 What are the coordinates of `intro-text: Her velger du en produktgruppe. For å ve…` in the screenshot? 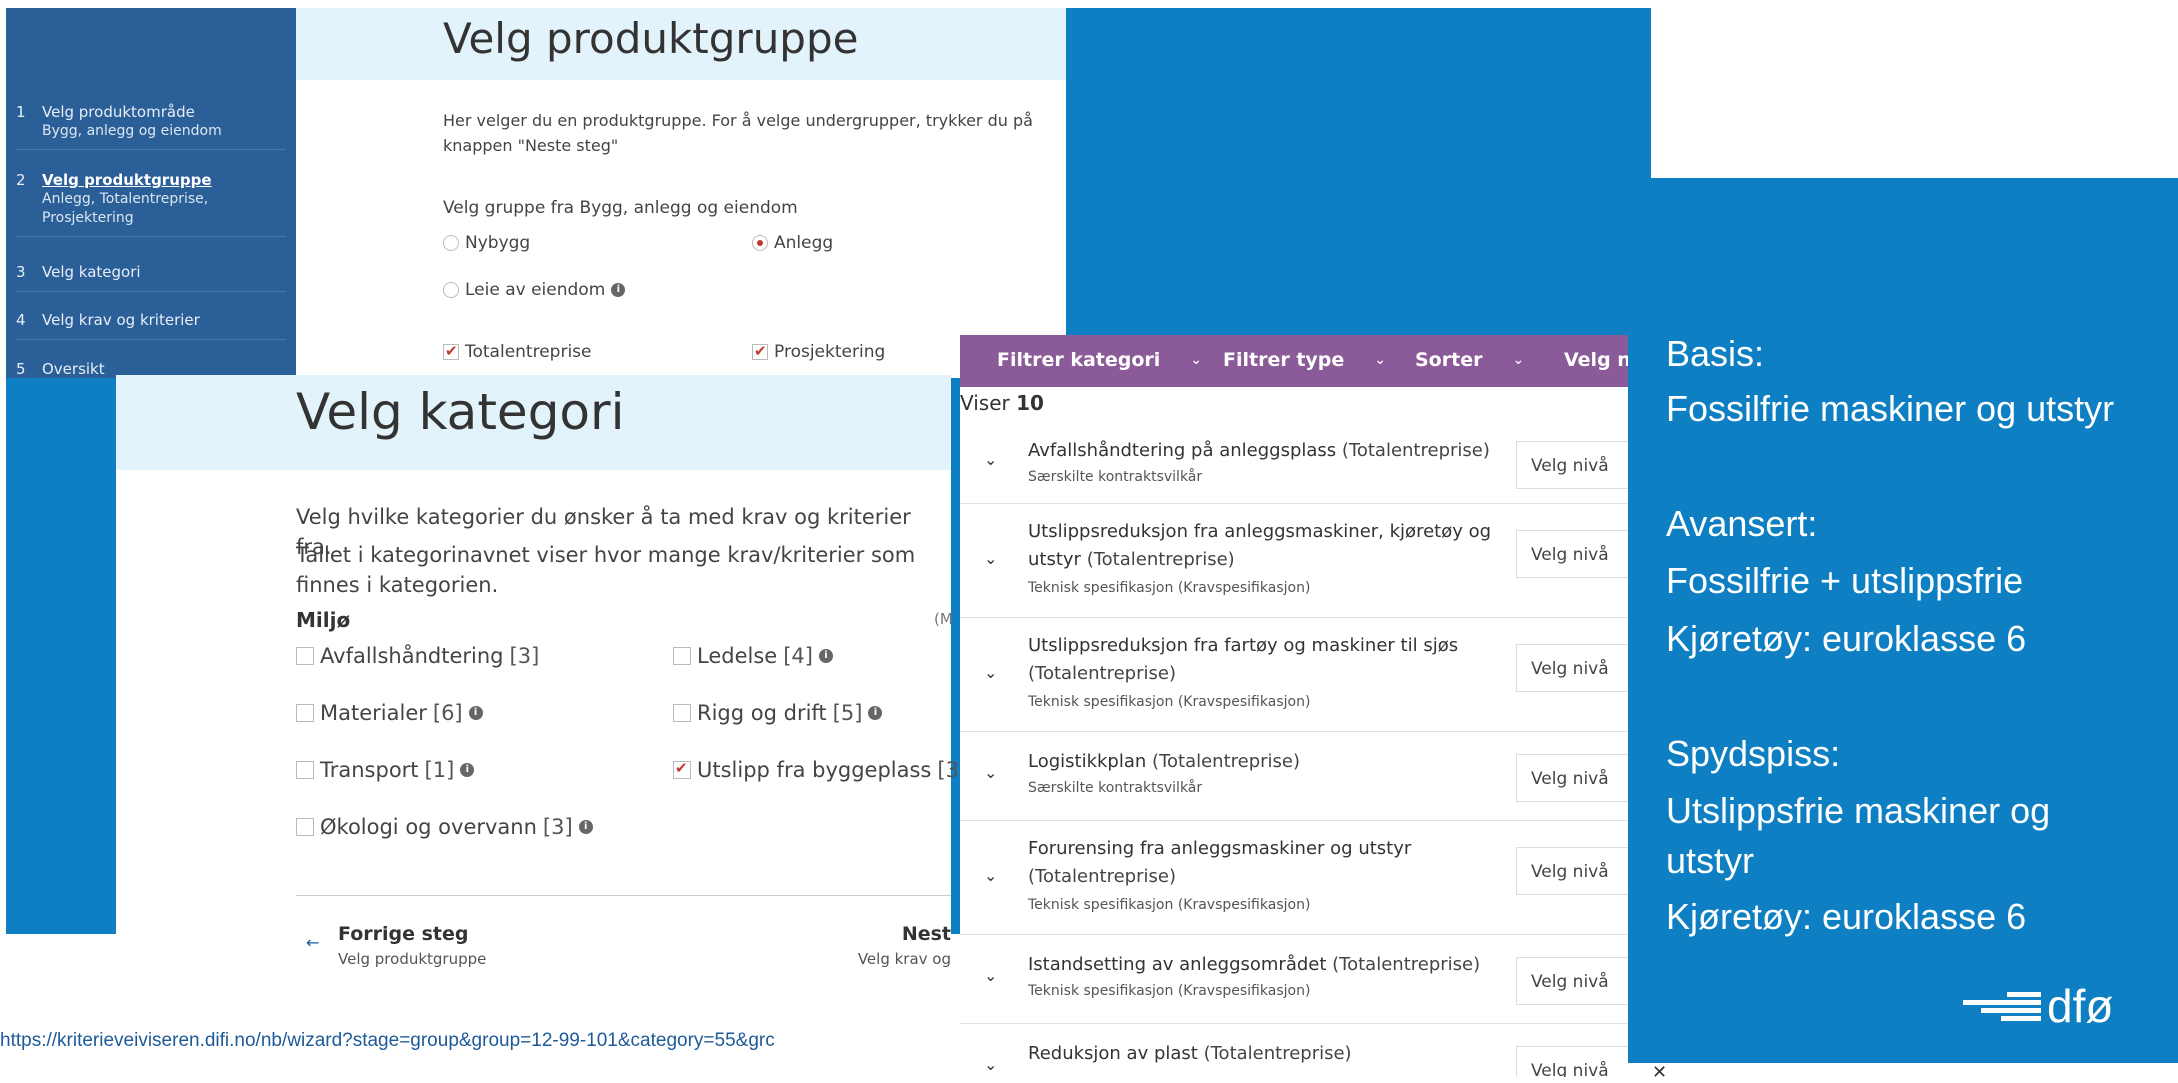 It's located at (738, 133).